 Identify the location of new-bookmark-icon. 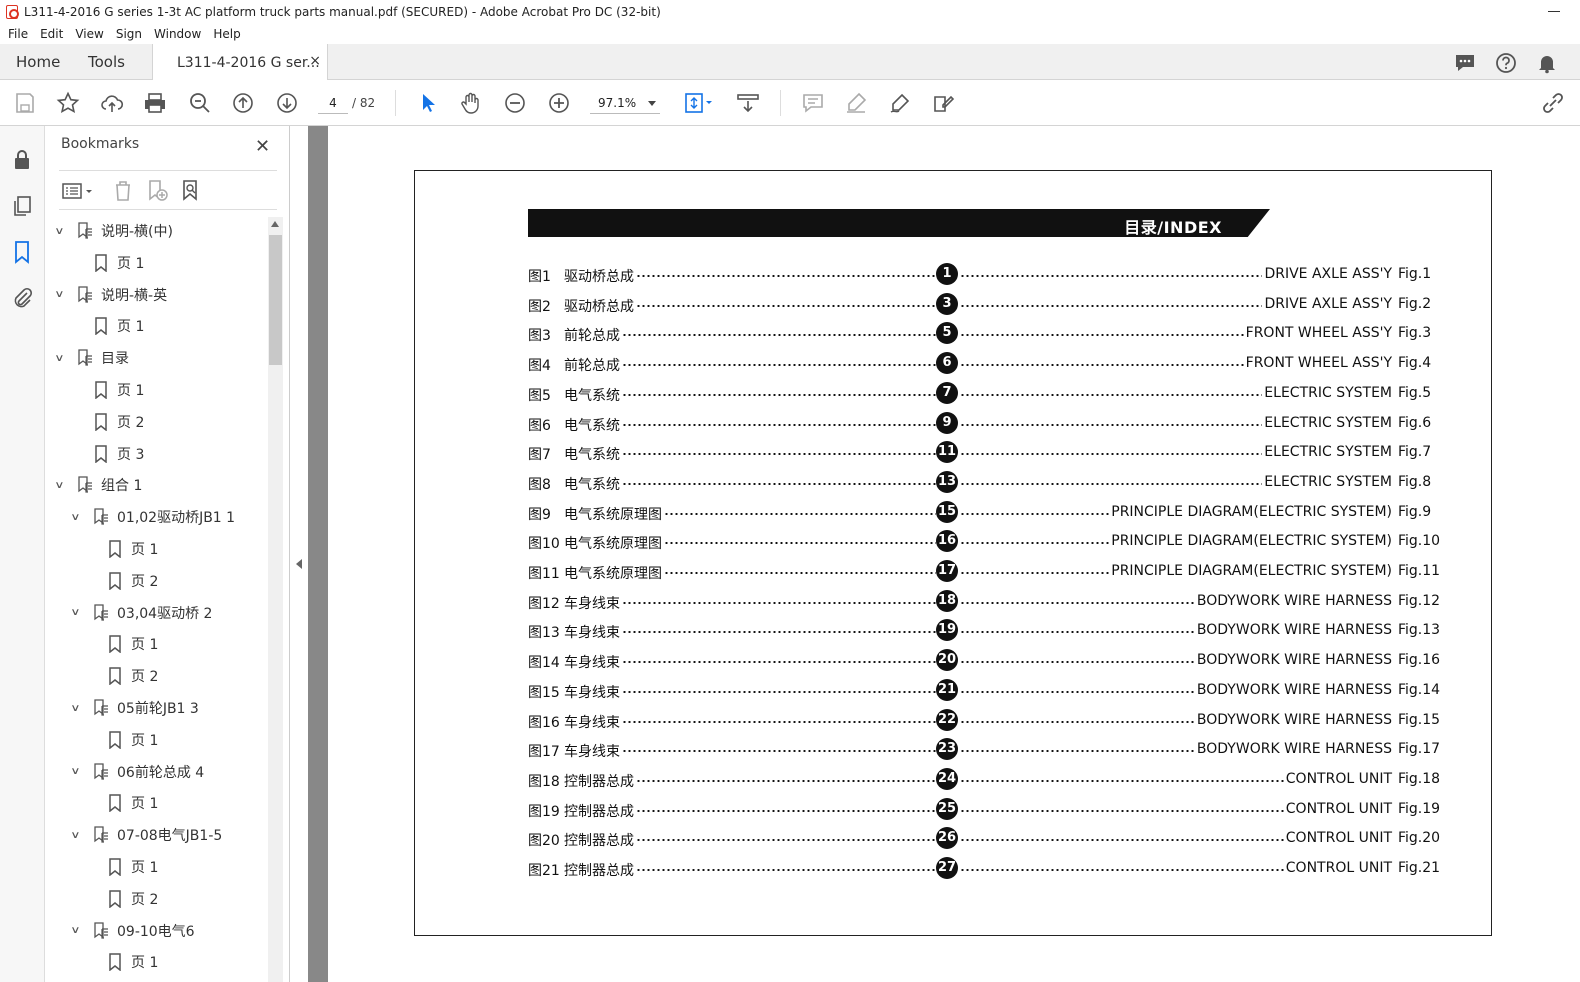
(157, 191).